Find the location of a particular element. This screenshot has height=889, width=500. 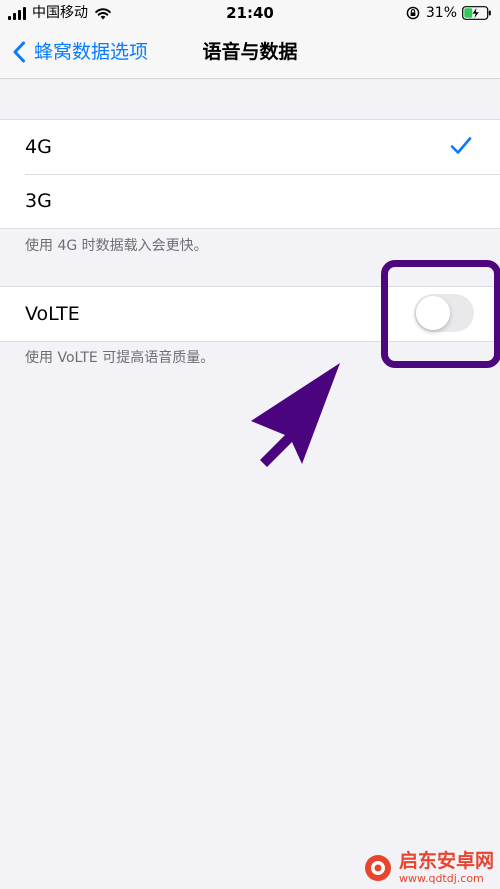

page-title: 语音与数据 is located at coordinates (250, 52).